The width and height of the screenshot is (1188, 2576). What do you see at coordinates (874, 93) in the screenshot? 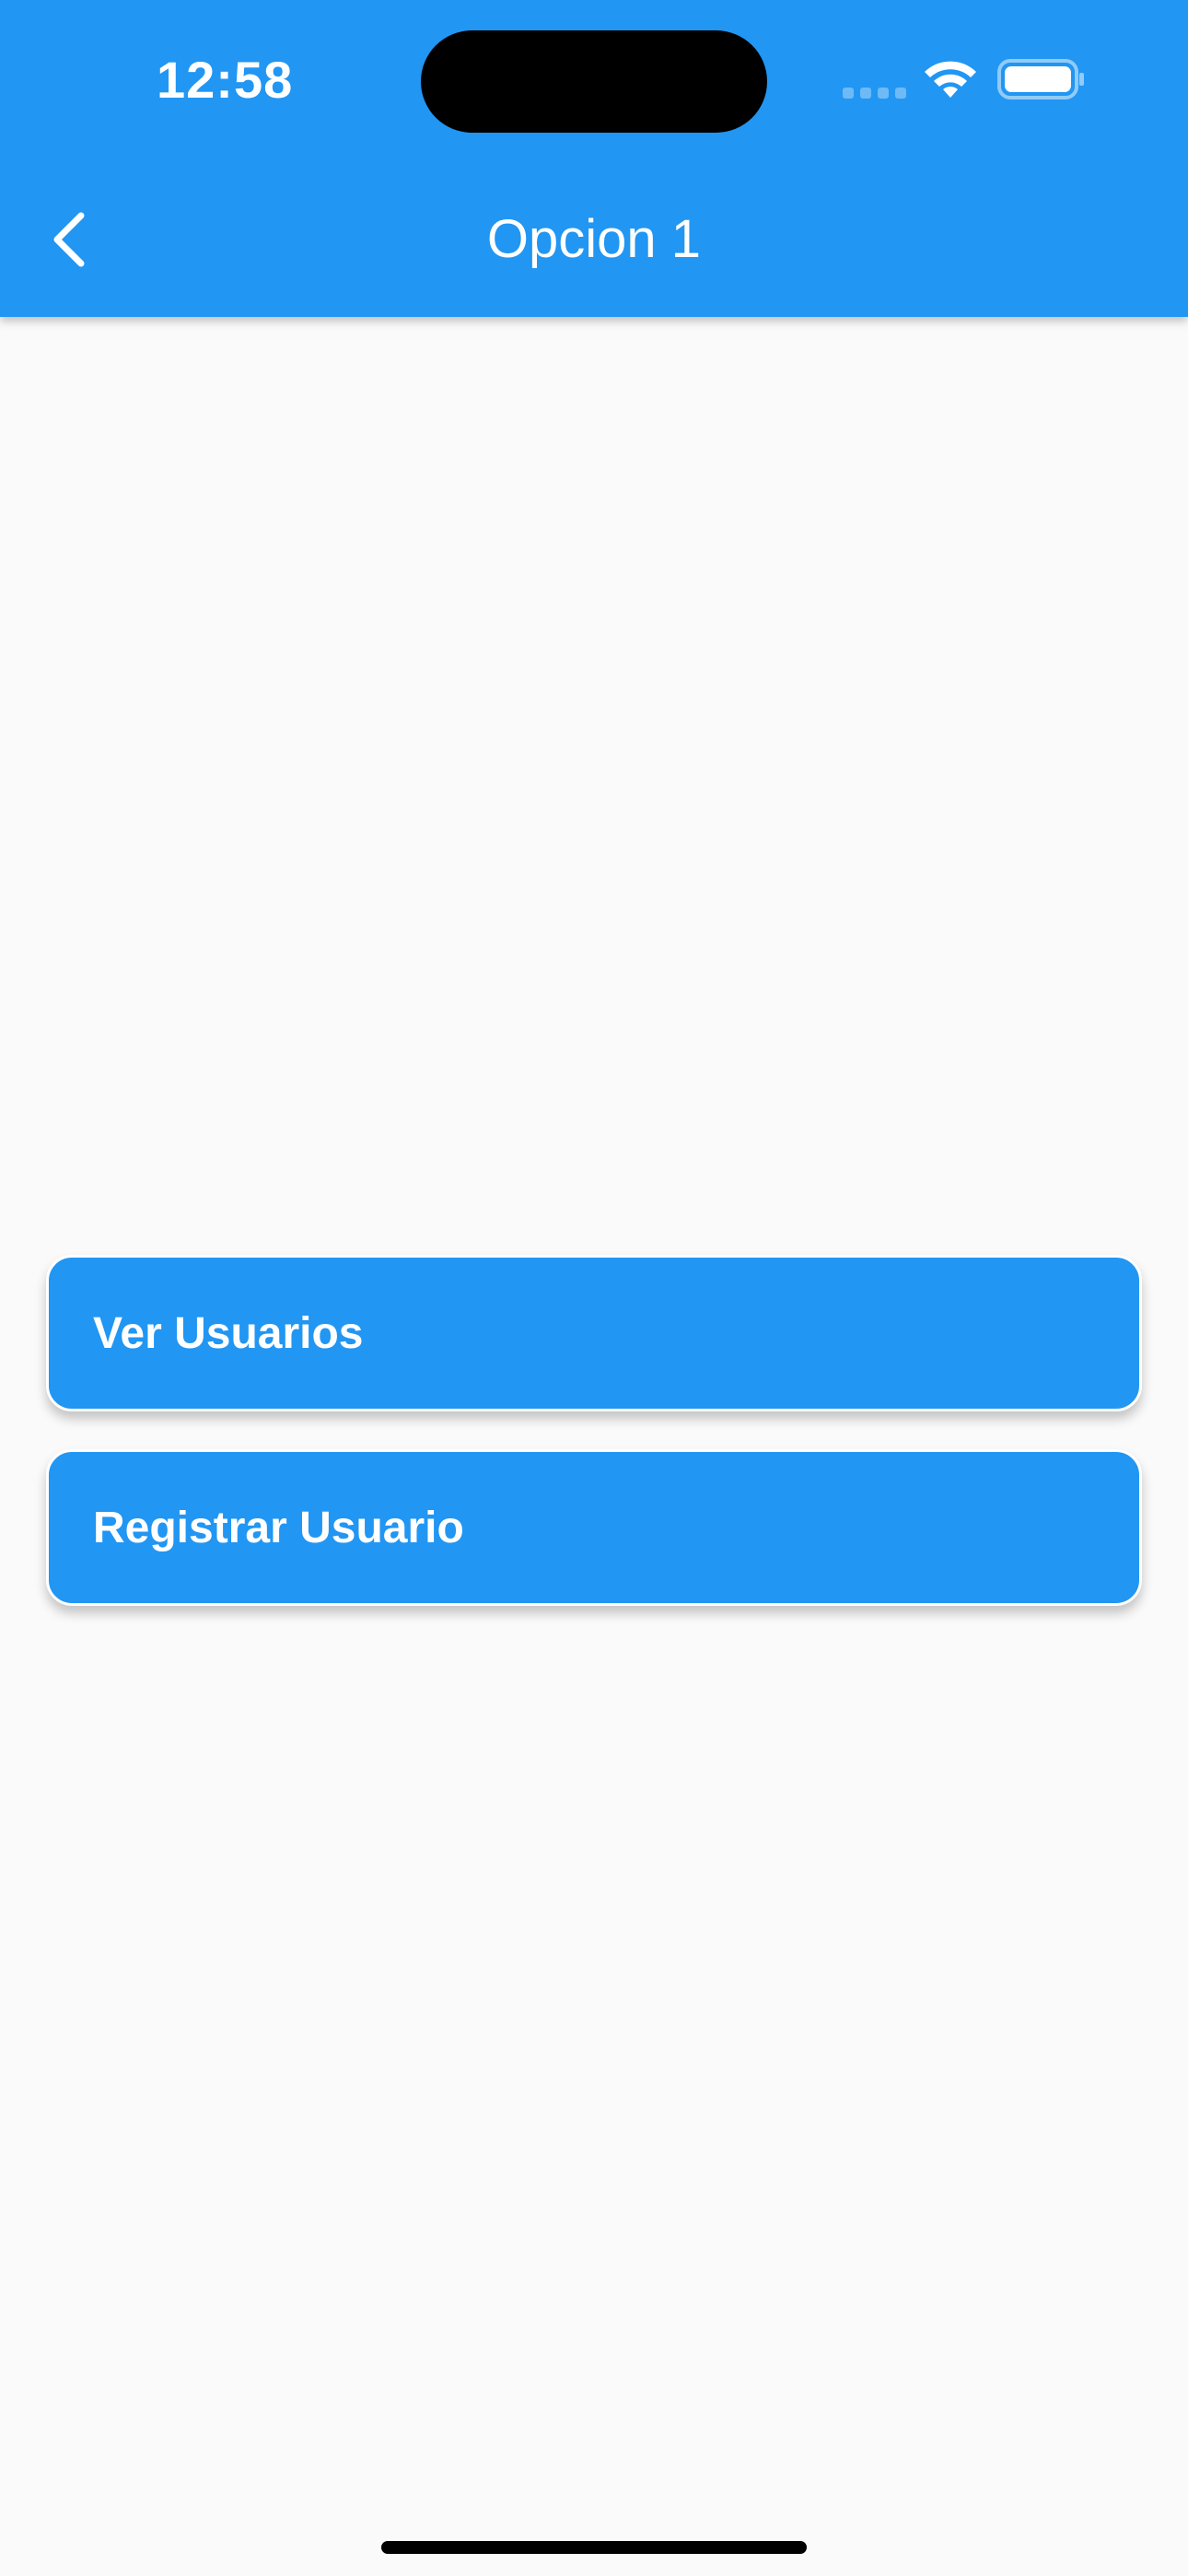
I see `signal-icon` at bounding box center [874, 93].